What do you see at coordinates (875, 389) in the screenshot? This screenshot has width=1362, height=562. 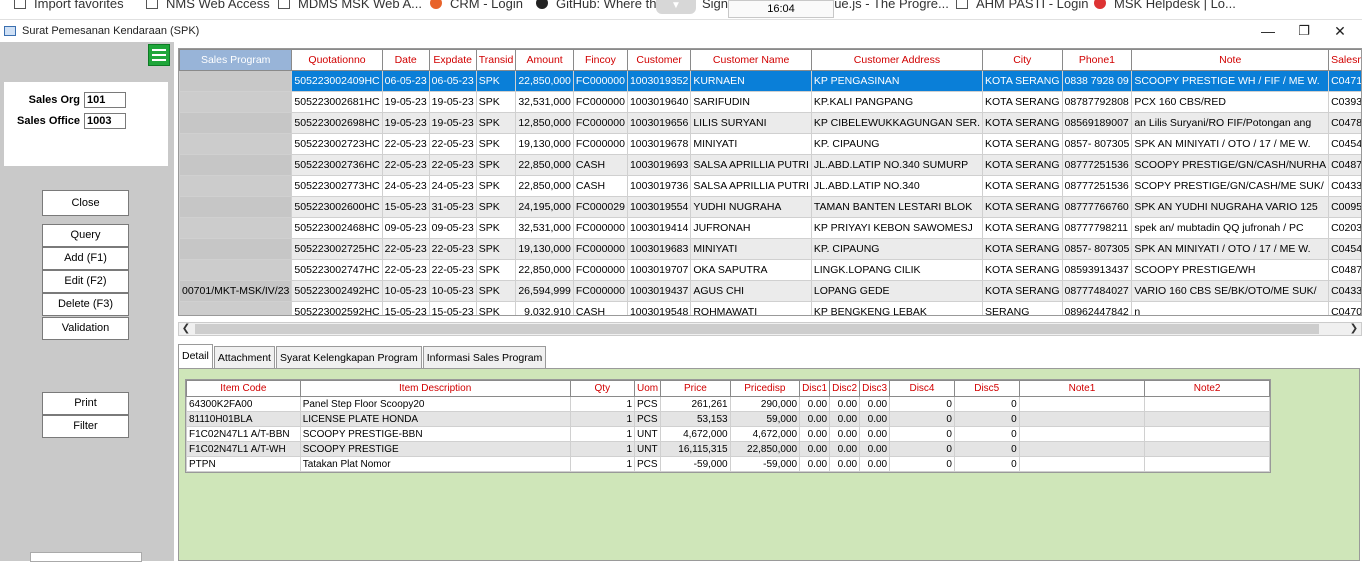 I see `column-header: Disc3` at bounding box center [875, 389].